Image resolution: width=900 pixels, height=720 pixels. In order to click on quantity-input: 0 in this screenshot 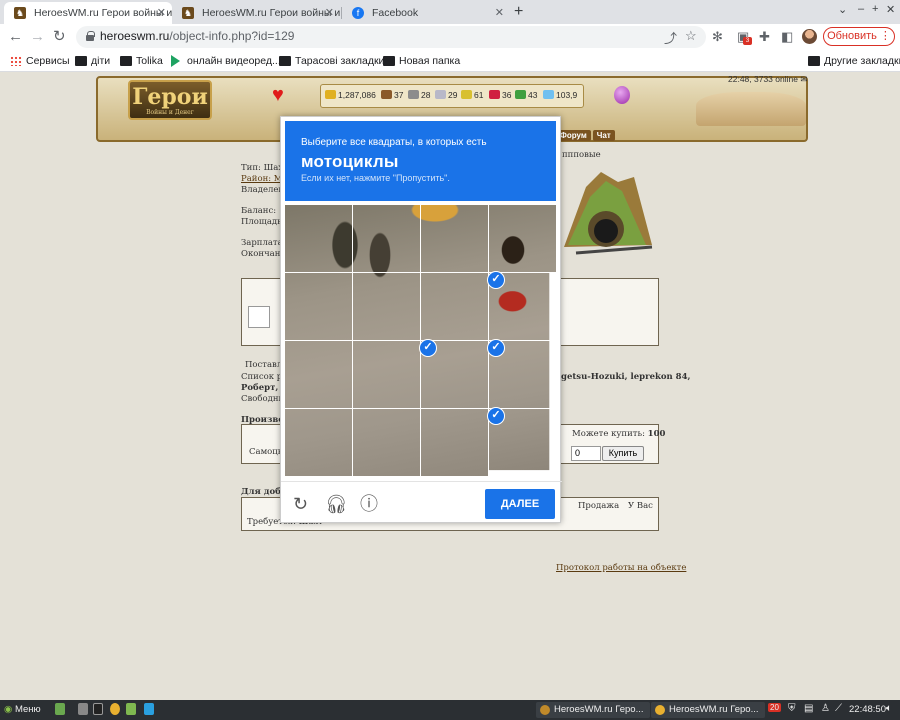, I will do `click(586, 453)`.